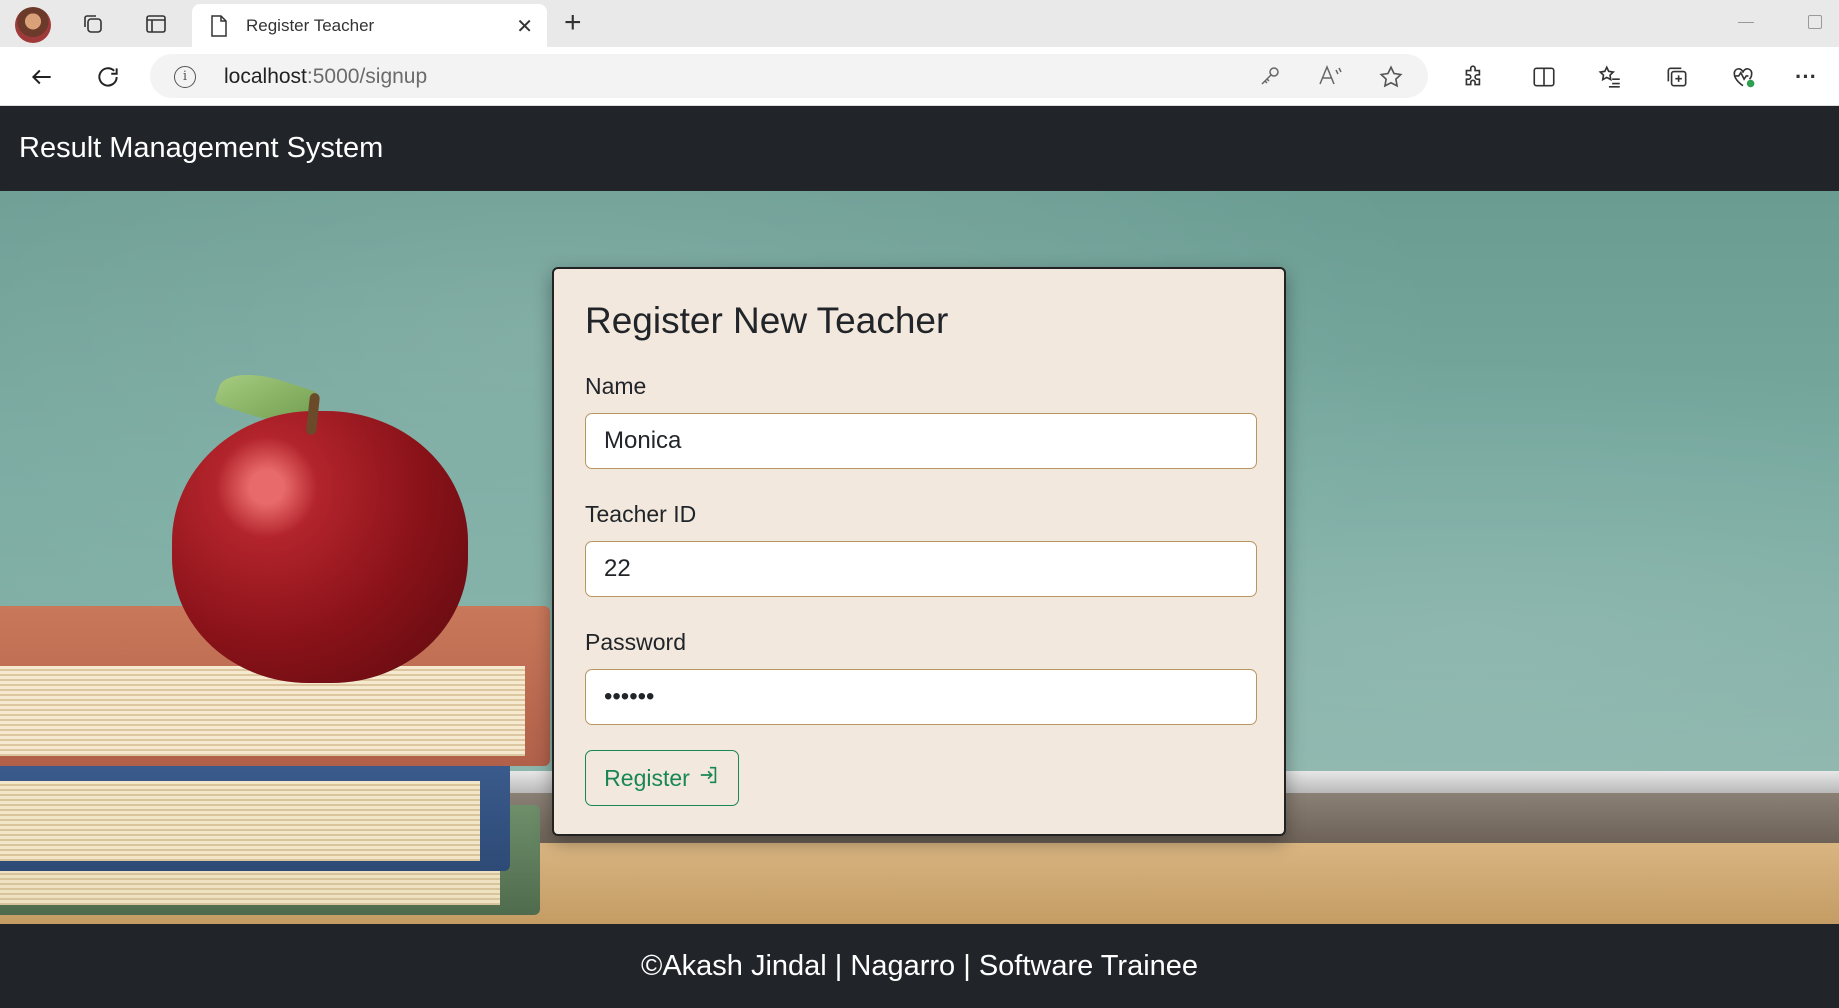 This screenshot has height=1008, width=1839. Describe the element at coordinates (156, 24) in the screenshot. I see `tab-actions-icon` at that location.